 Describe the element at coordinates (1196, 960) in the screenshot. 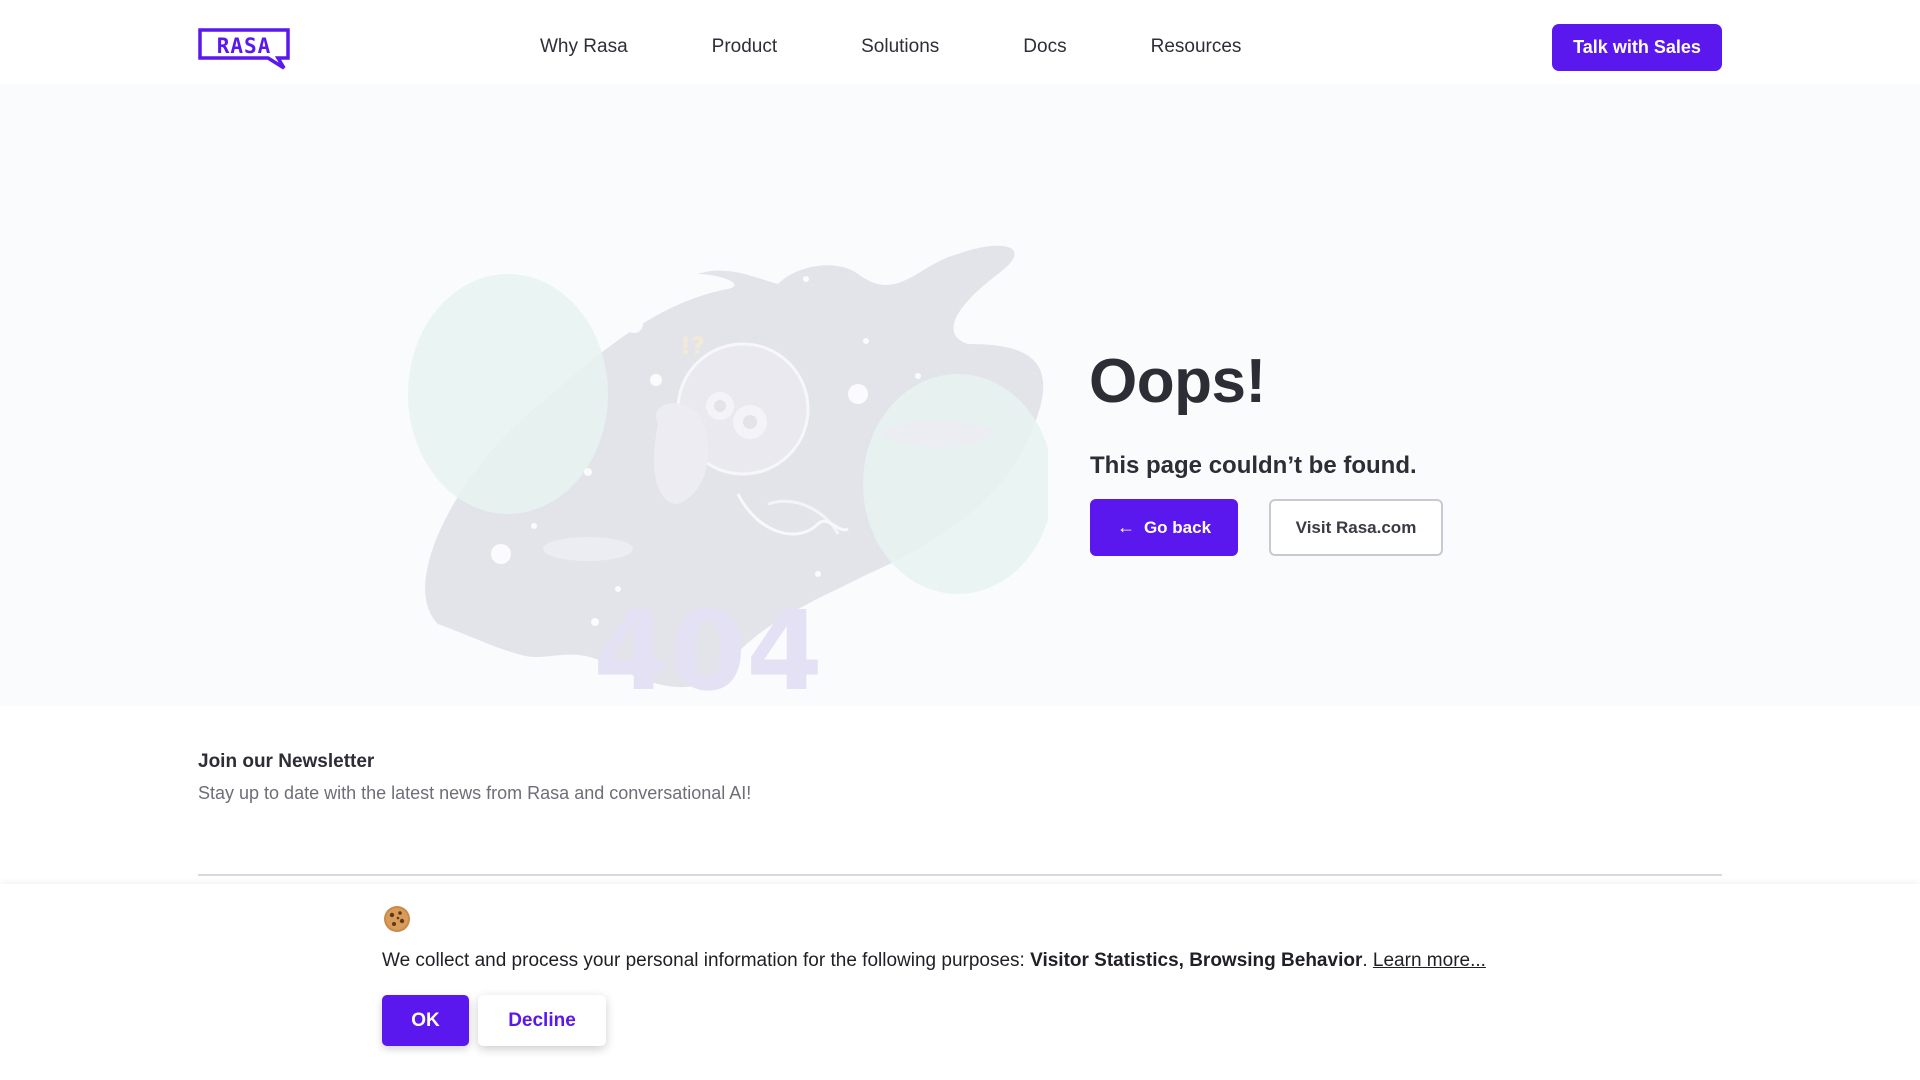

I see `cookie-purposes: Visitor Statistics, Browsing Behavior` at that location.